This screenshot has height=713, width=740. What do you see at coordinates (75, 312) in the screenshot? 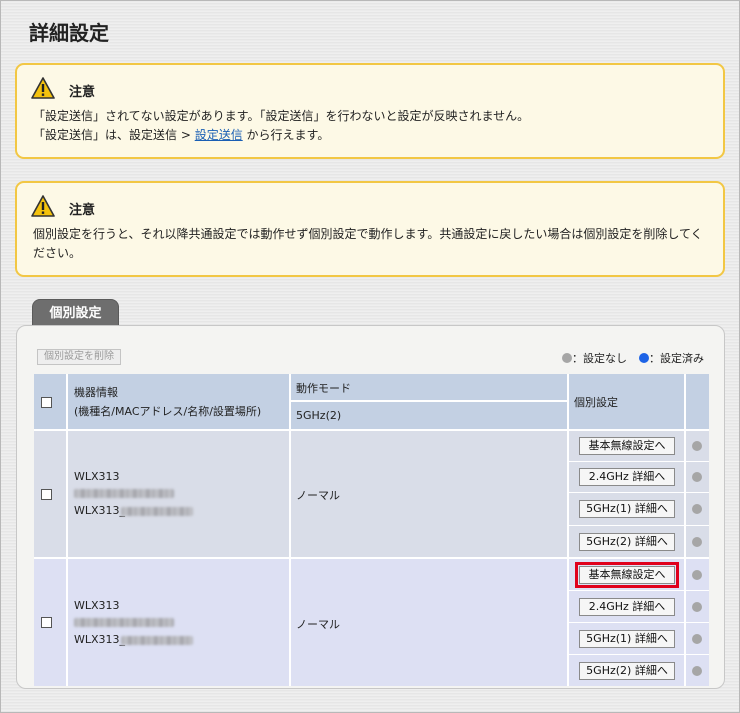
I see `tab-individual-settings: 個別設定` at bounding box center [75, 312].